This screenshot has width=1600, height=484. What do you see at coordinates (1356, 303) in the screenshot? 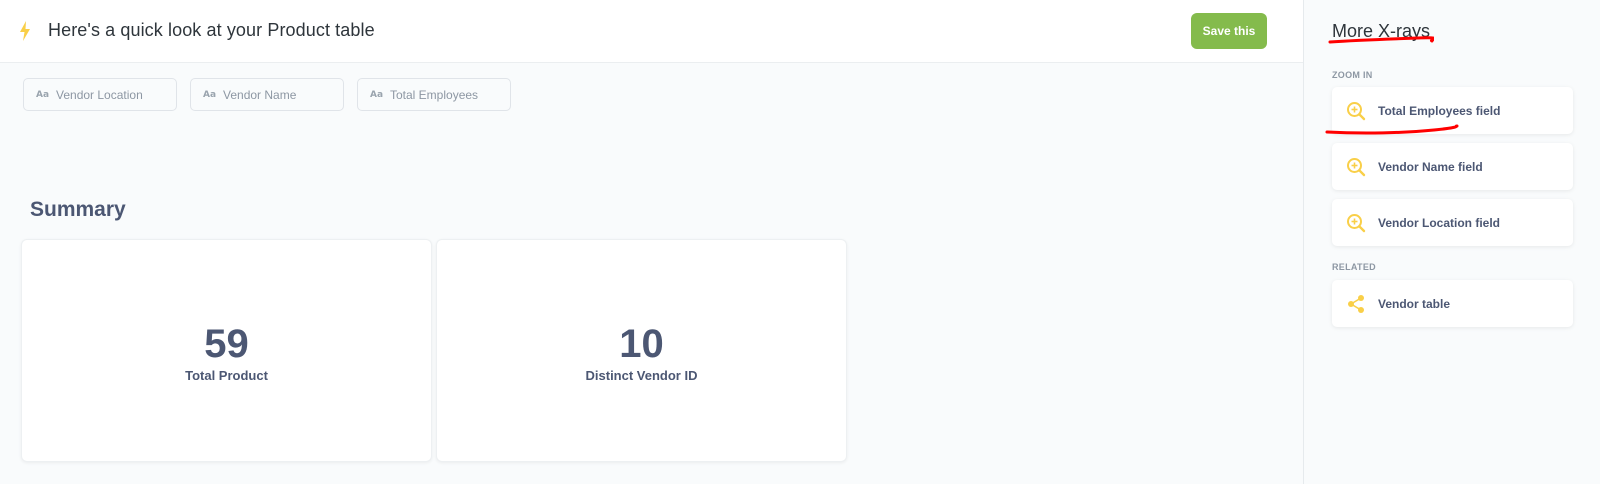
I see `share-icon` at bounding box center [1356, 303].